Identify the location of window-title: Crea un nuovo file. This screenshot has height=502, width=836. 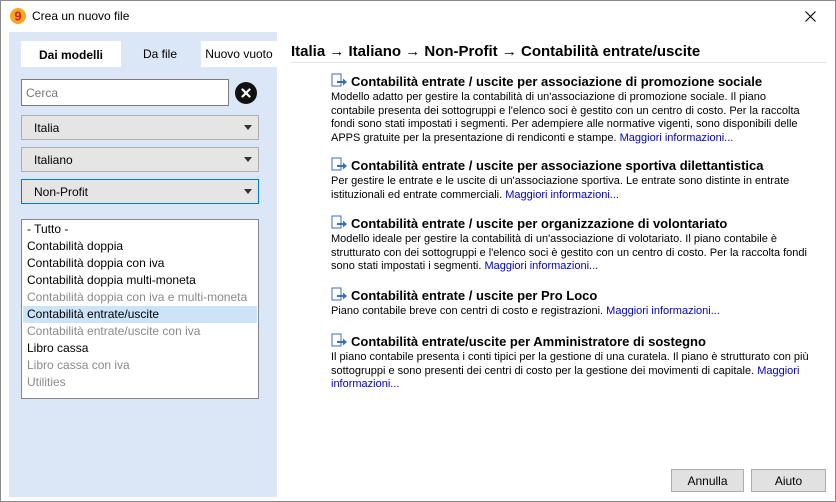
(81, 16).